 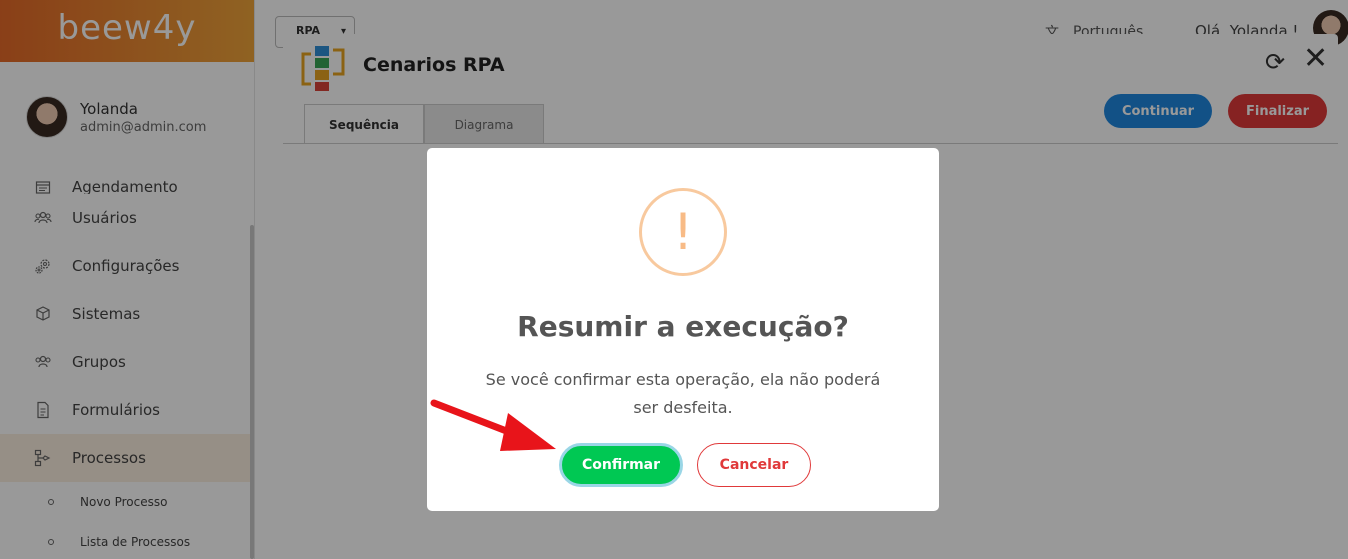 What do you see at coordinates (683, 326) in the screenshot?
I see `dialog-title: Resumir a execução?` at bounding box center [683, 326].